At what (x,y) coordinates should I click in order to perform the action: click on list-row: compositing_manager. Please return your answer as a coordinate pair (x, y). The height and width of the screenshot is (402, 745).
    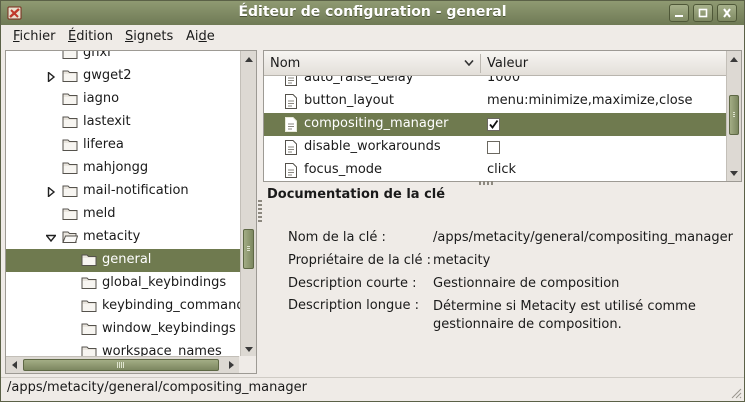
    Looking at the image, I should click on (495, 124).